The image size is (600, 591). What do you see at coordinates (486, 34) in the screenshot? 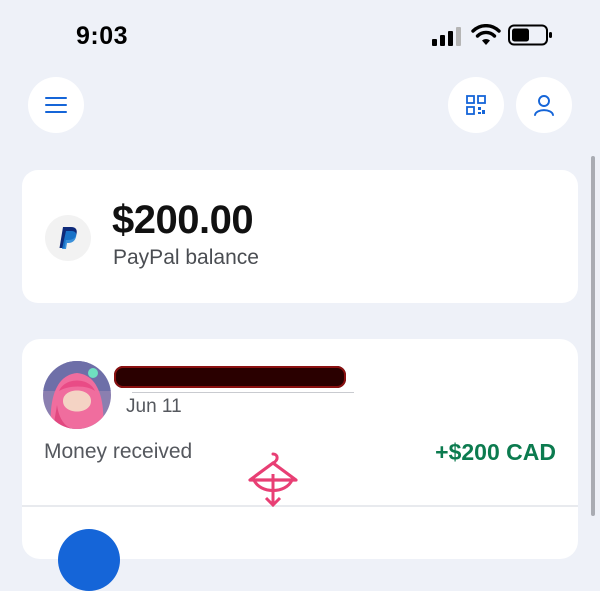
I see `wifi-icon` at bounding box center [486, 34].